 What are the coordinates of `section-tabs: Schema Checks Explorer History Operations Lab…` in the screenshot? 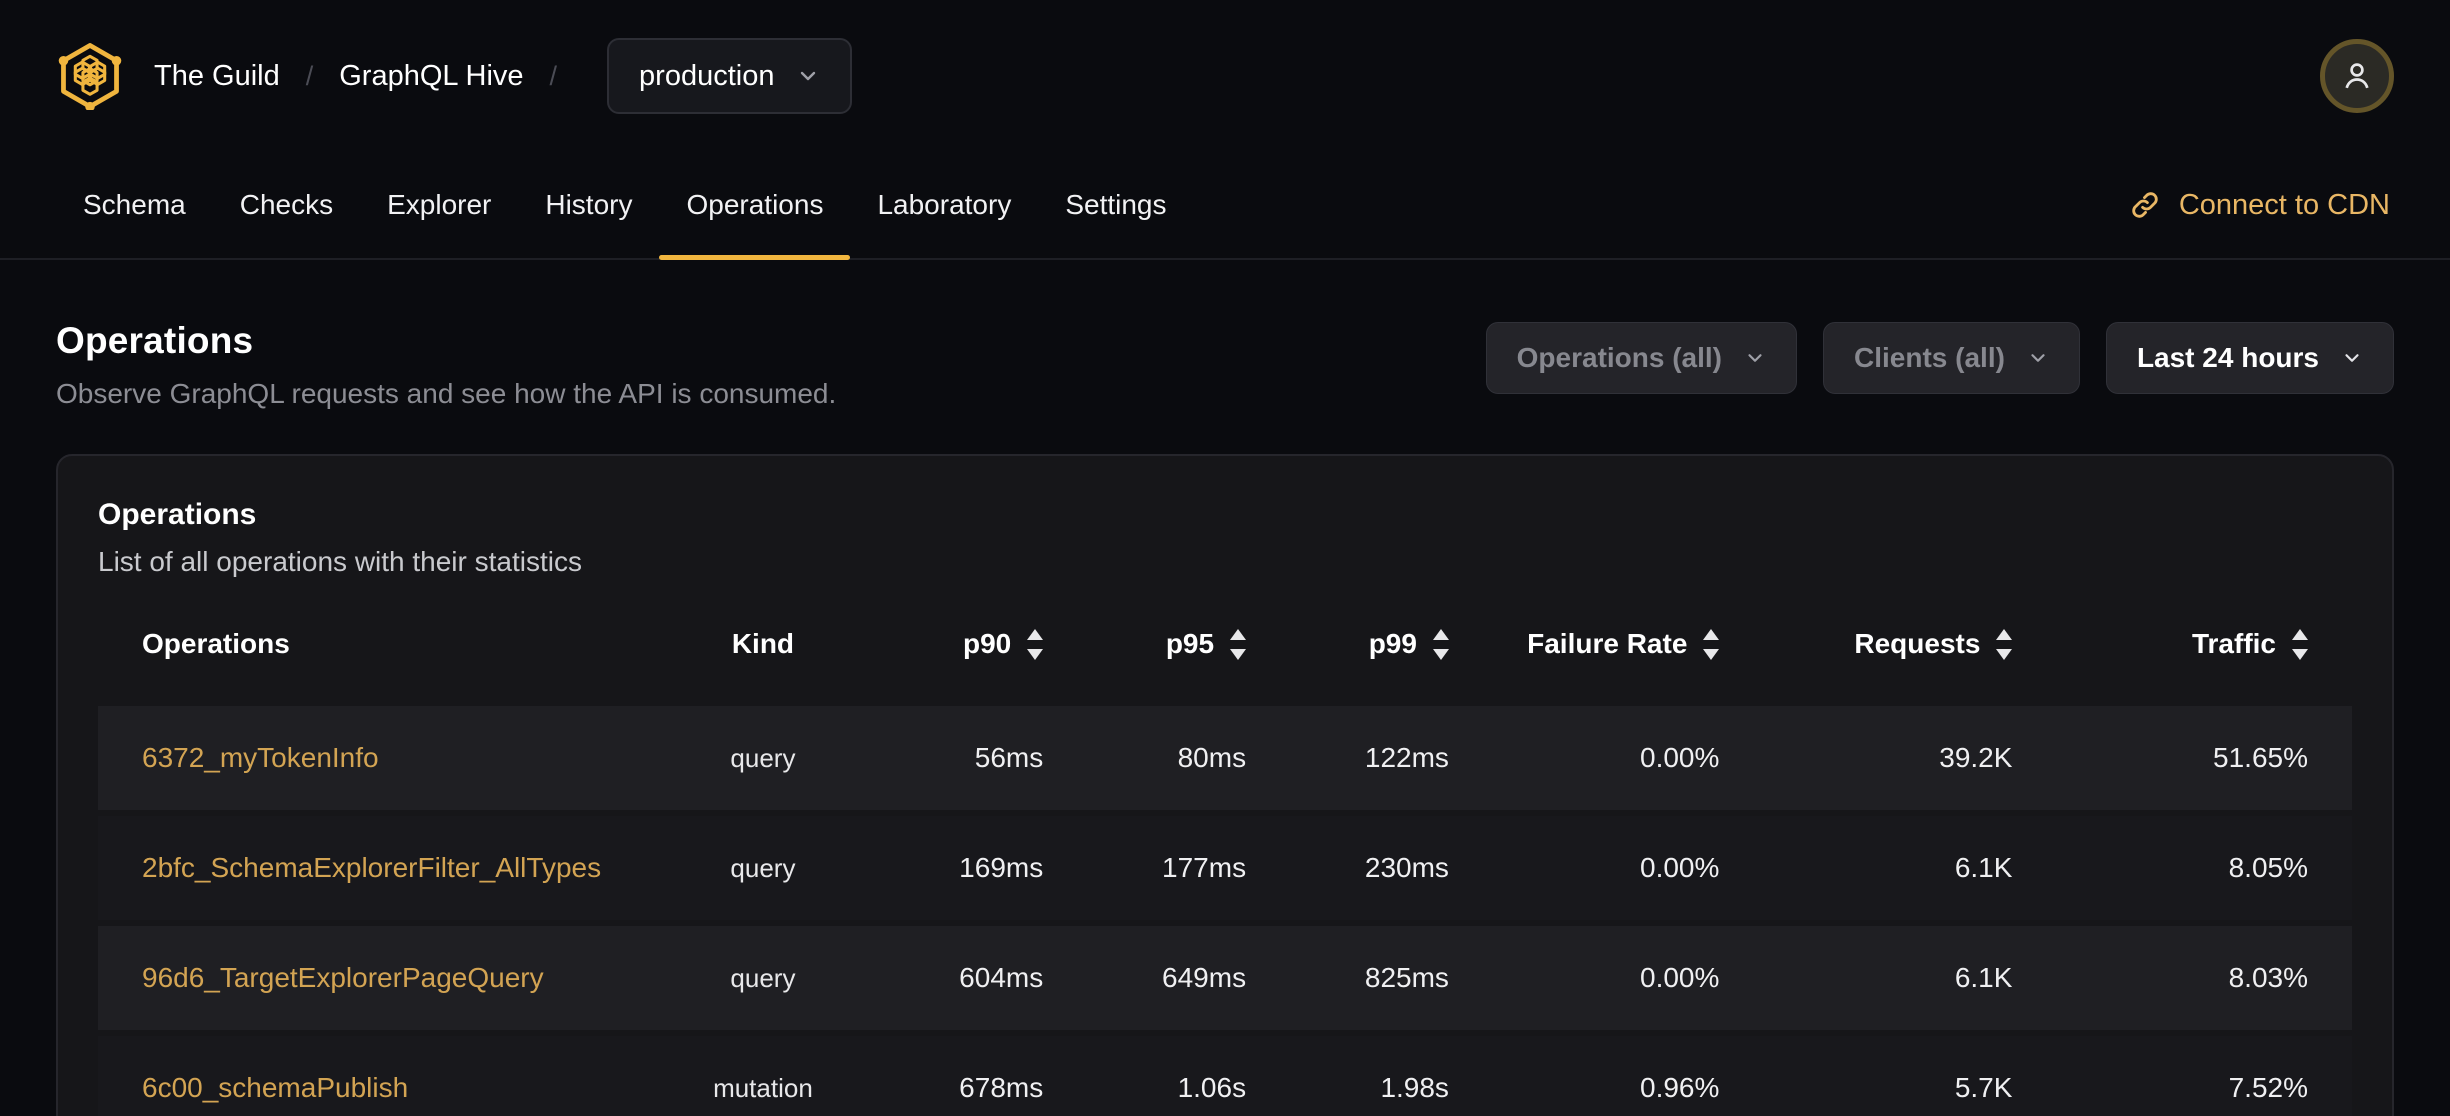 It's located at (625, 206).